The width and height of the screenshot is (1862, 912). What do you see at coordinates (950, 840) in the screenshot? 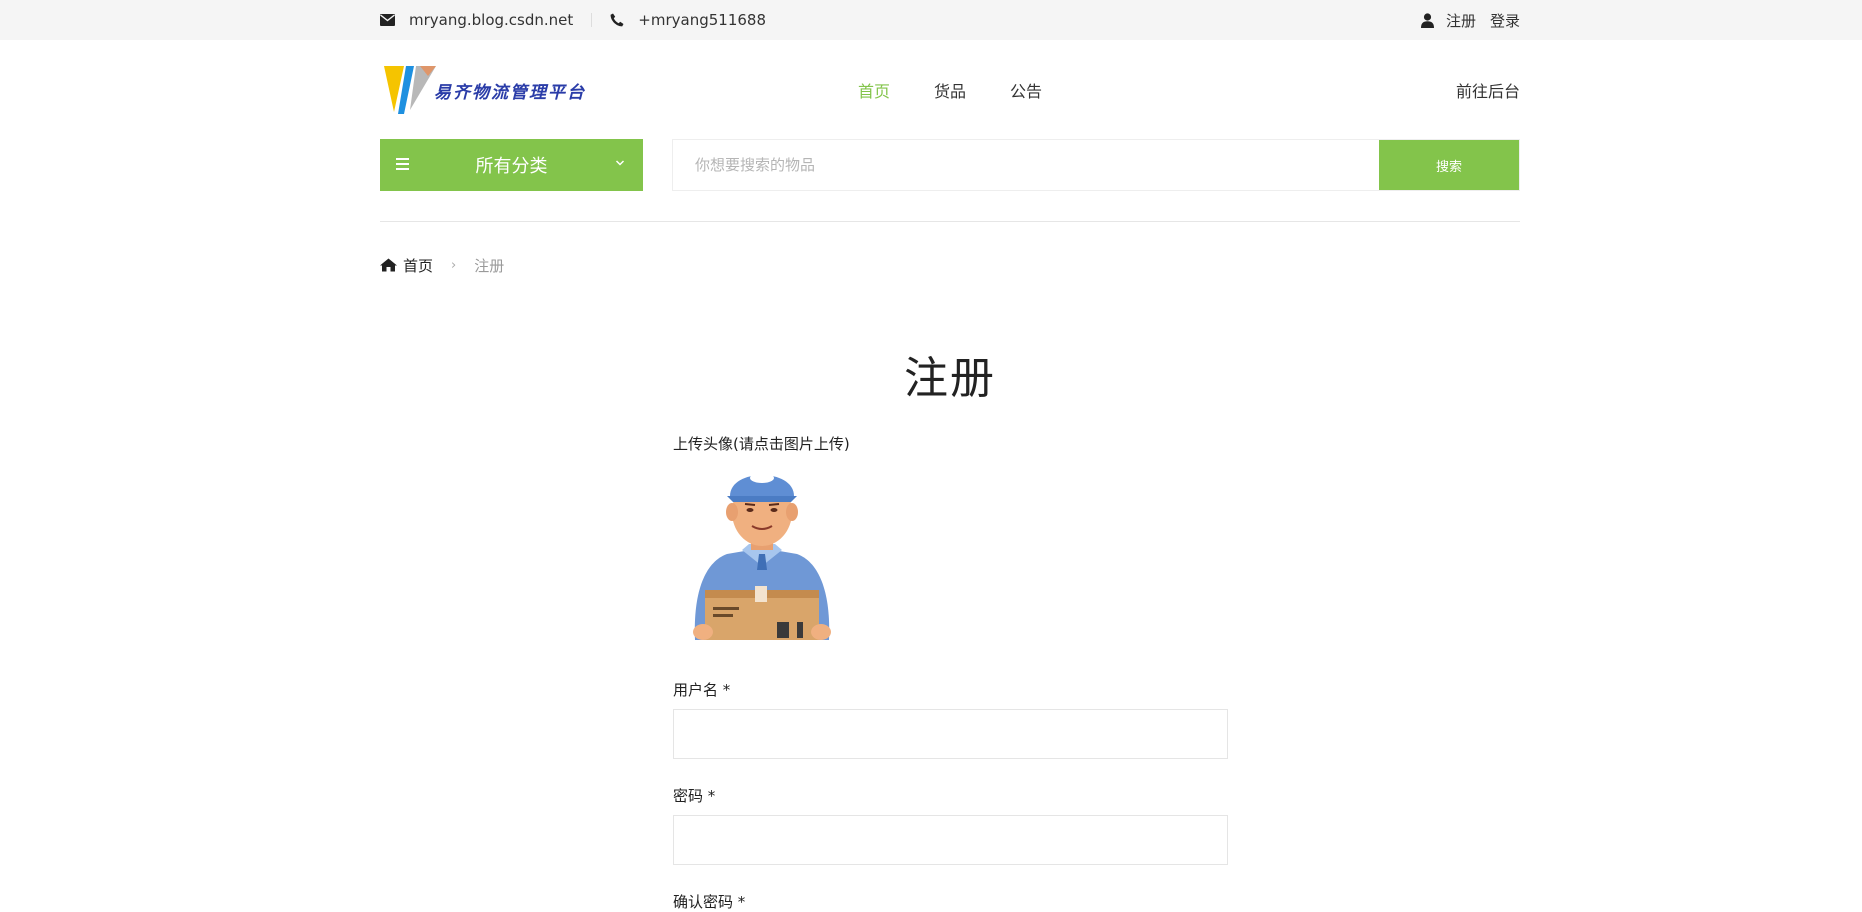
I see `password-input` at bounding box center [950, 840].